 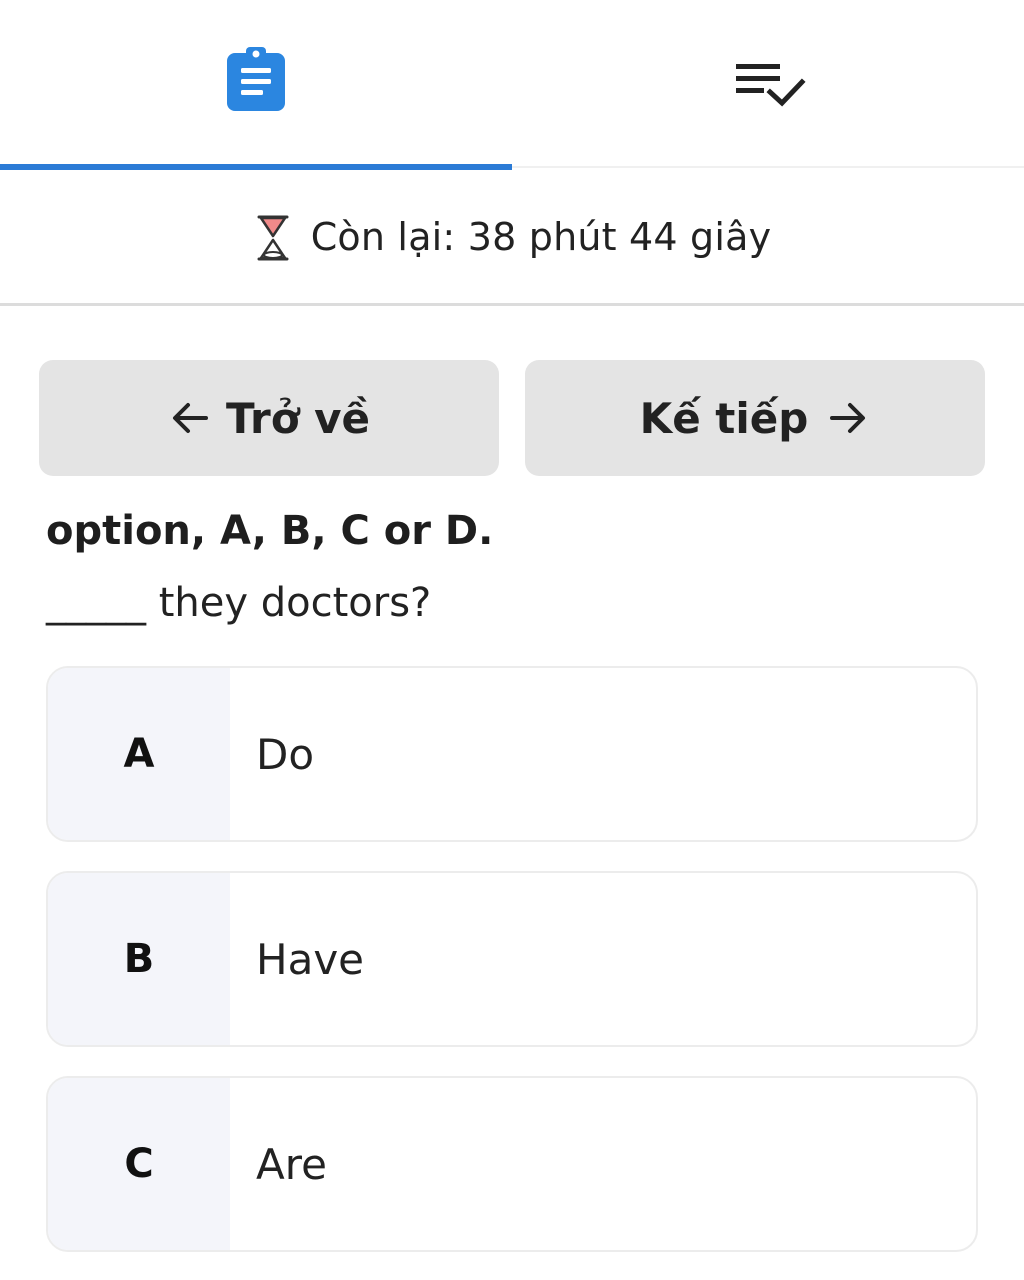 What do you see at coordinates (273, 237) in the screenshot?
I see `hourglass-icon` at bounding box center [273, 237].